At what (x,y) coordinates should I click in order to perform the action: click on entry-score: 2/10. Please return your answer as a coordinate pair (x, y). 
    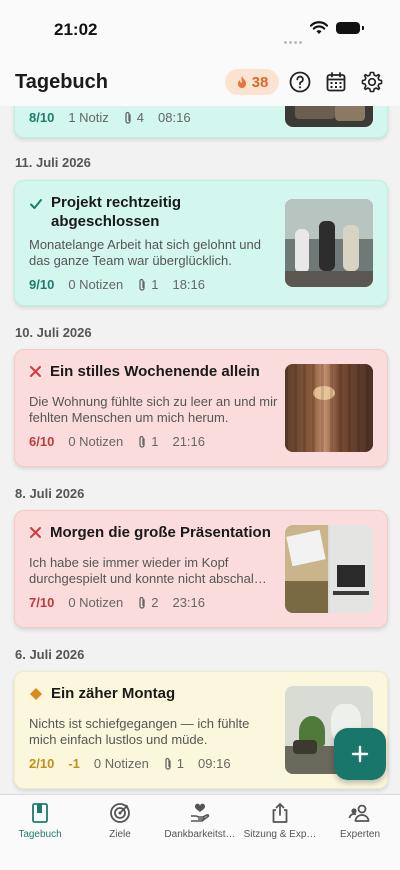
    Looking at the image, I should click on (42, 763).